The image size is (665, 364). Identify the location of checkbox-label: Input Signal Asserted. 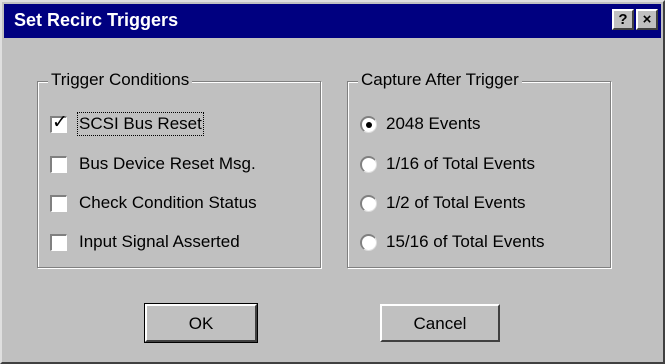
(159, 241).